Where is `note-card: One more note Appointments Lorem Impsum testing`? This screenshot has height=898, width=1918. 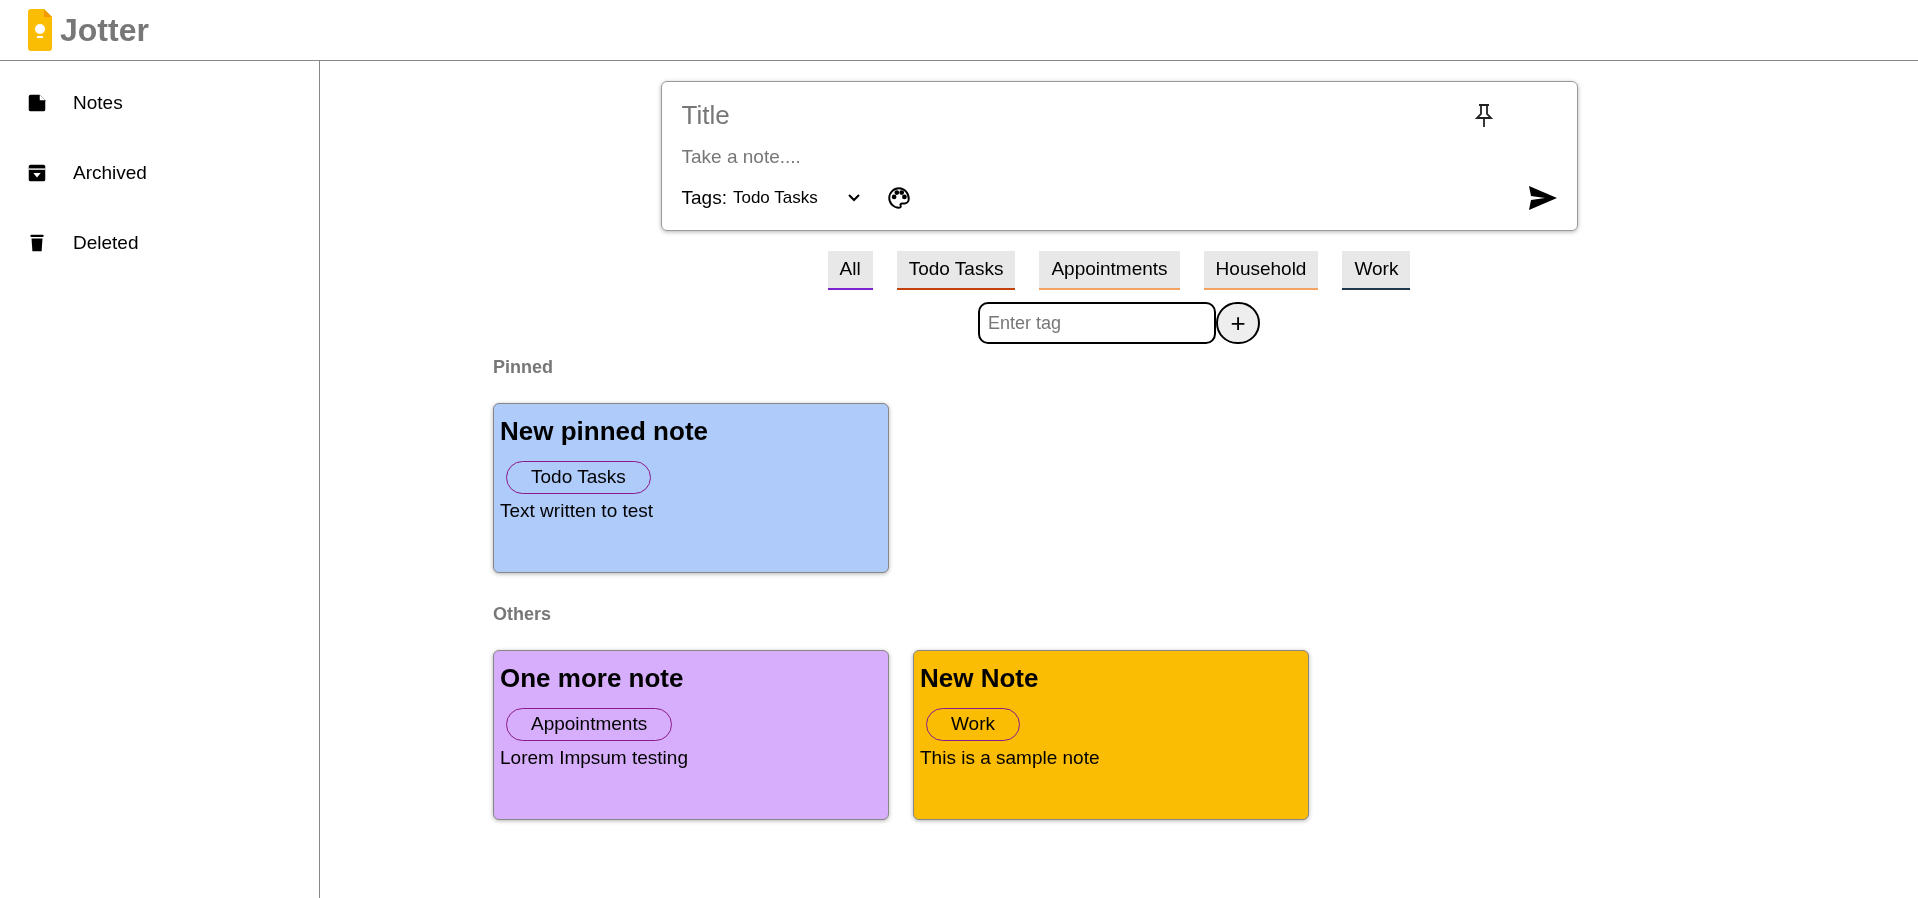
note-card: One more note Appointments Lorem Impsum testing is located at coordinates (691, 735).